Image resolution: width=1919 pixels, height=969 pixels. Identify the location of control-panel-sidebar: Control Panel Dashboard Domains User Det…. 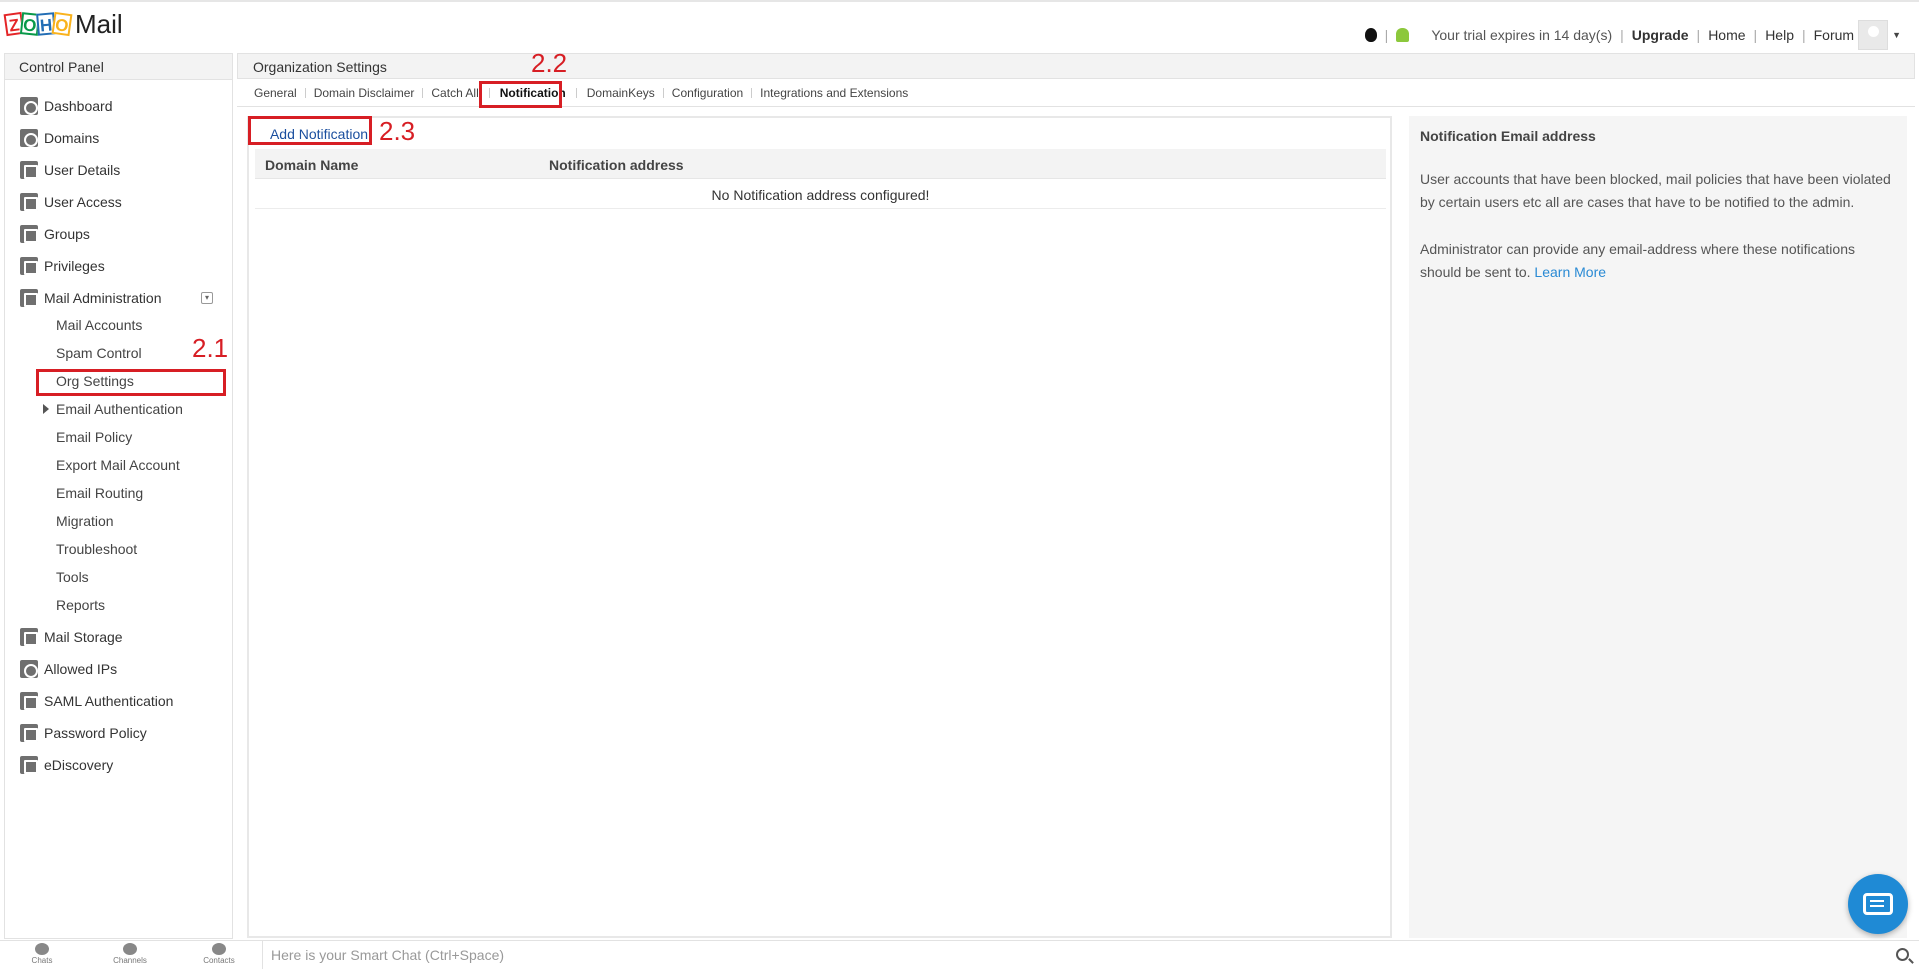
(118, 496).